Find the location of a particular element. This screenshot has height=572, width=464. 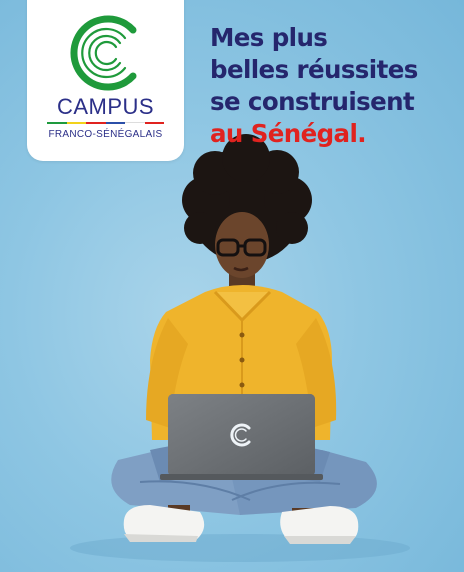

brand-subtitle: FRANCO-SÉNÉGALAIS is located at coordinates (105, 134).